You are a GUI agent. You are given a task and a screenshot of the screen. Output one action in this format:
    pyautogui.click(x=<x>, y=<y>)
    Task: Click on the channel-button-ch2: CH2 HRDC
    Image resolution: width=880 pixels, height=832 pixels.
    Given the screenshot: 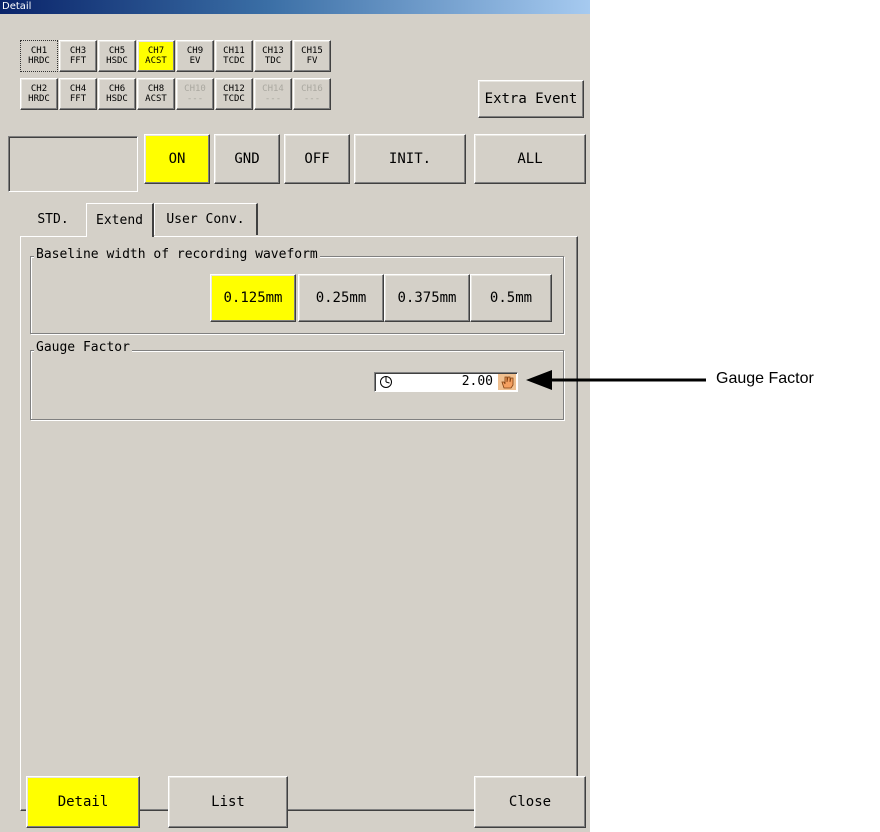 What is the action you would take?
    pyautogui.click(x=39, y=94)
    